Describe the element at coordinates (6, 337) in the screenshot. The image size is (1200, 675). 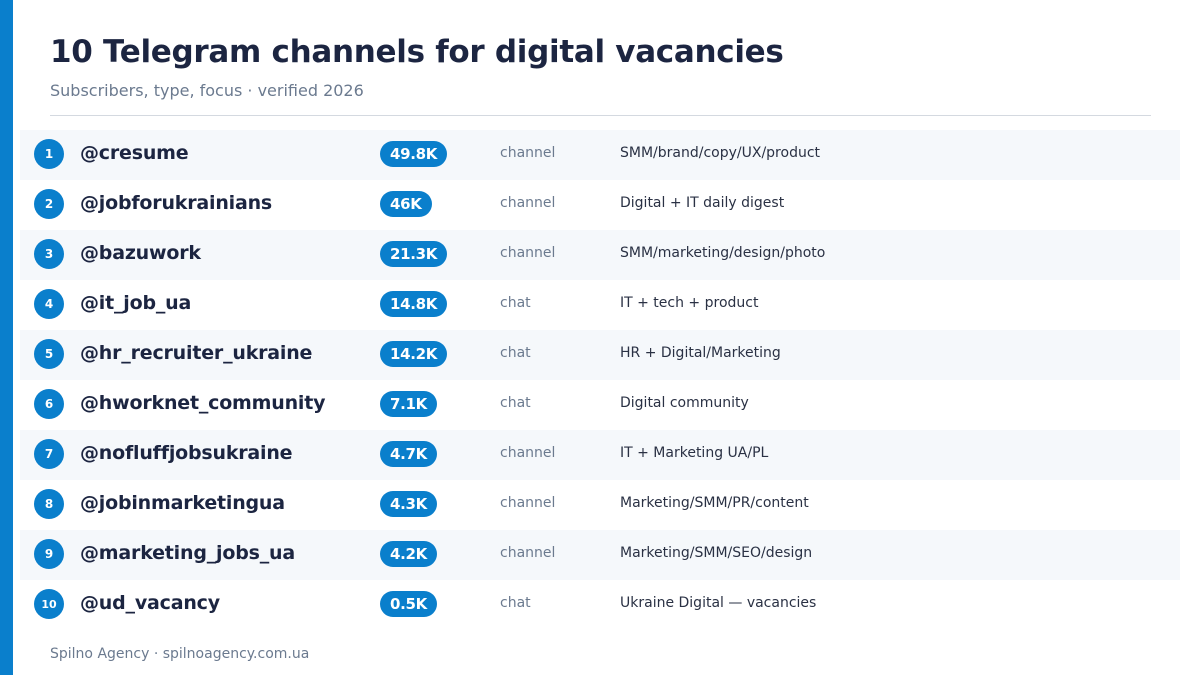
I see `accent-bar` at that location.